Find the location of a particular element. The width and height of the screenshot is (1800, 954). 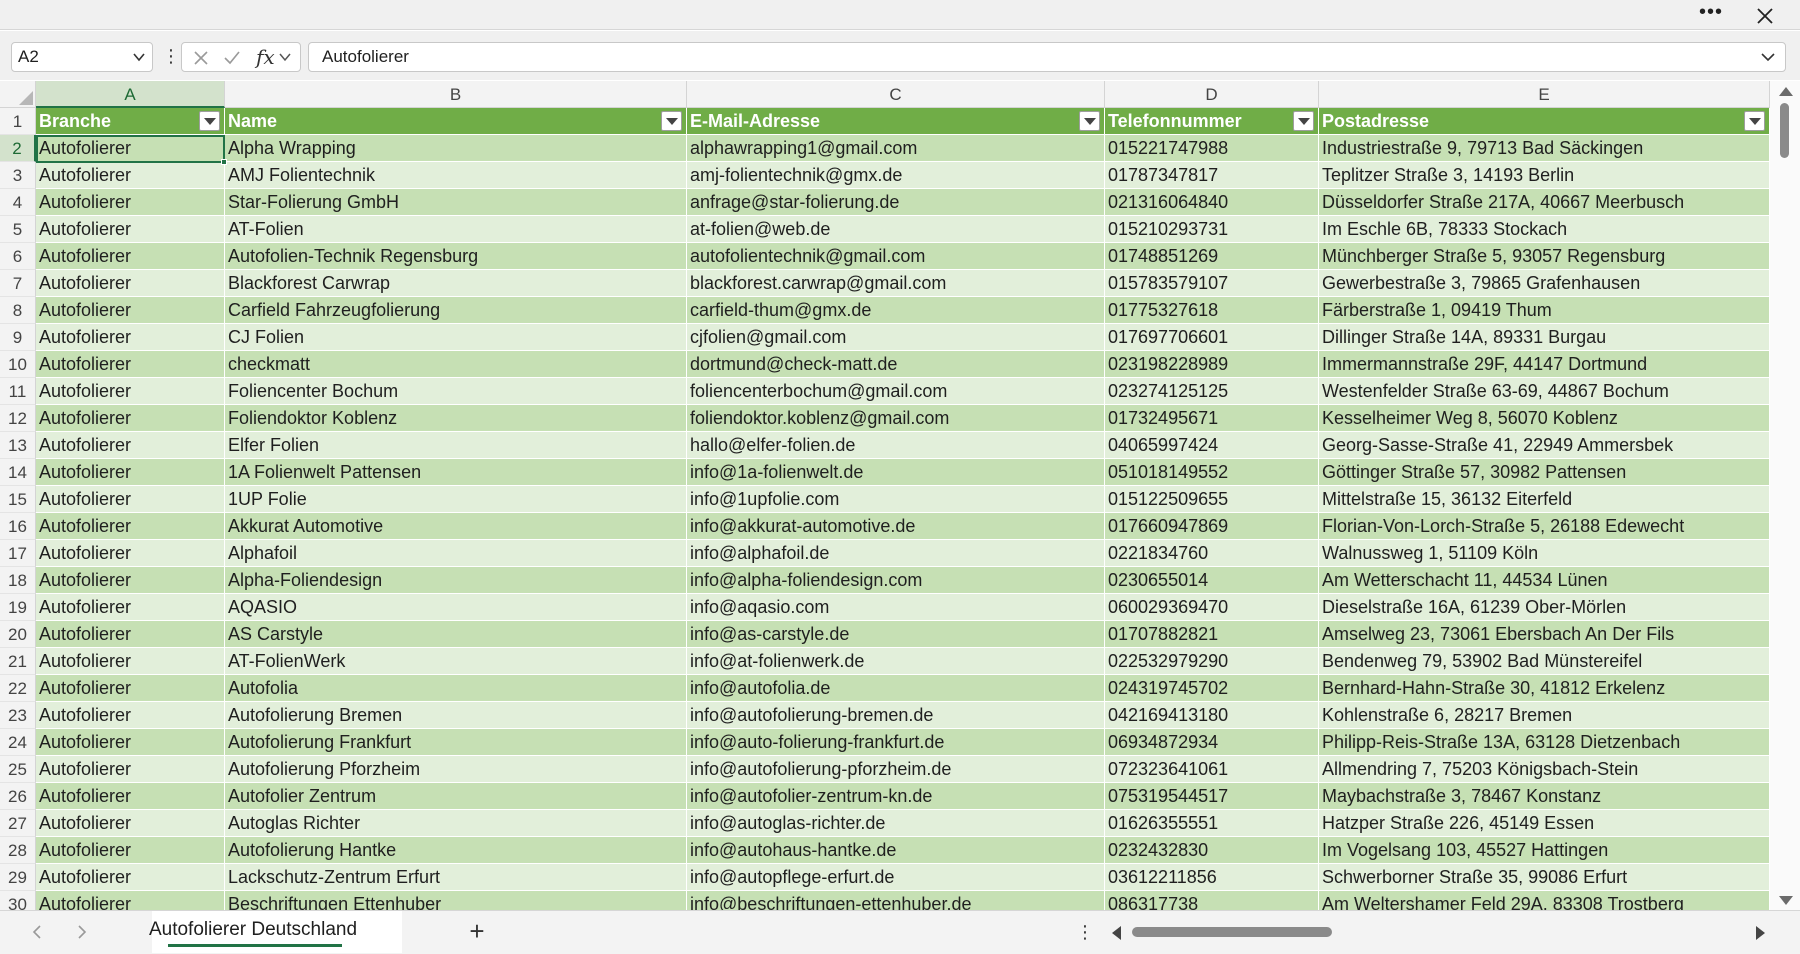

row-header: 20 is located at coordinates (18, 634).